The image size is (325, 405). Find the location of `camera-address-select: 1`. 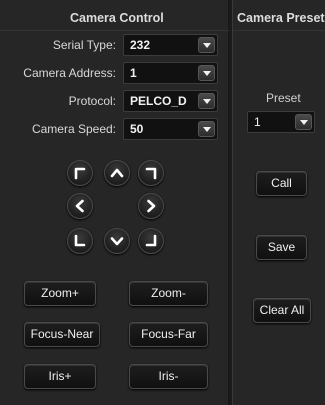

camera-address-select: 1 is located at coordinates (170, 73).